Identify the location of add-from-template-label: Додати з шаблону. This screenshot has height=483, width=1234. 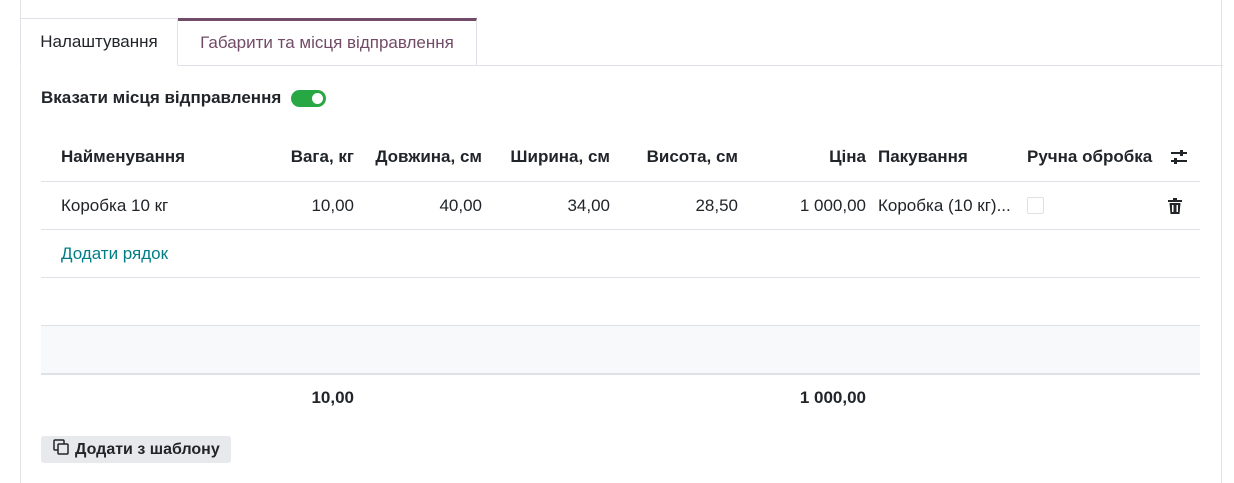
(147, 449).